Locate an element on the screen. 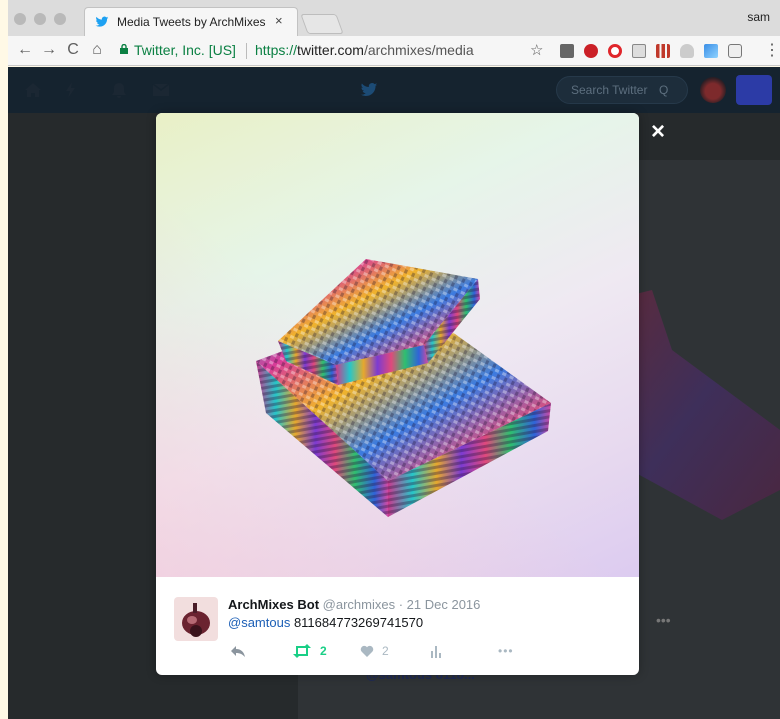  url-path: /archmixes/media is located at coordinates (418, 50).